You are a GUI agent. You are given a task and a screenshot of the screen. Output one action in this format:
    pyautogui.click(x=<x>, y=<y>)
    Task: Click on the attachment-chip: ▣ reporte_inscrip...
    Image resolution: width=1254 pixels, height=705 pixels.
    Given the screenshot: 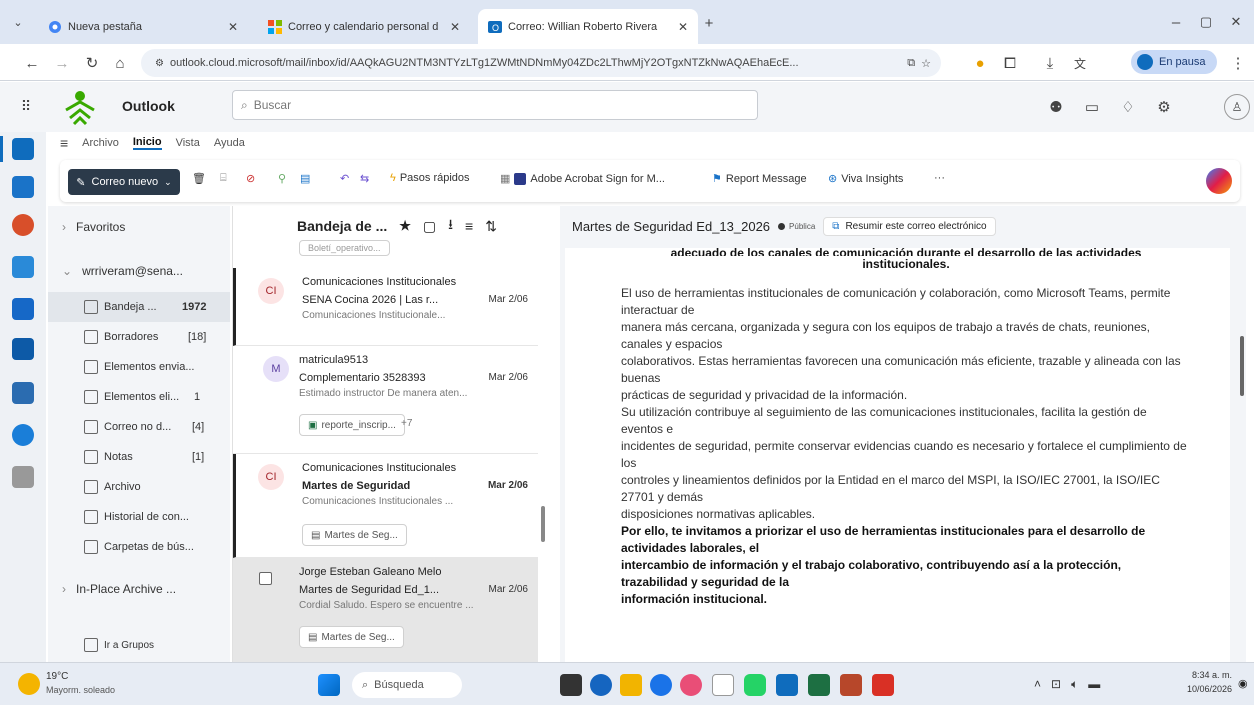 What is the action you would take?
    pyautogui.click(x=352, y=425)
    